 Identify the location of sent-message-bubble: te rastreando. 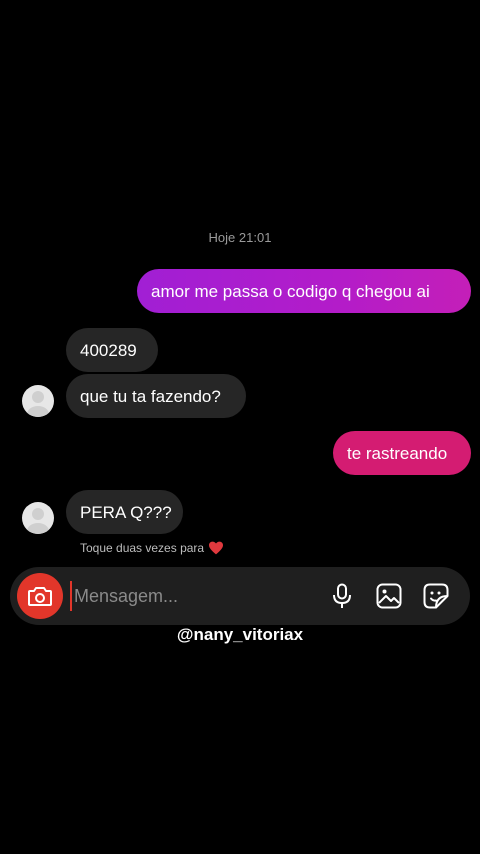
(402, 453).